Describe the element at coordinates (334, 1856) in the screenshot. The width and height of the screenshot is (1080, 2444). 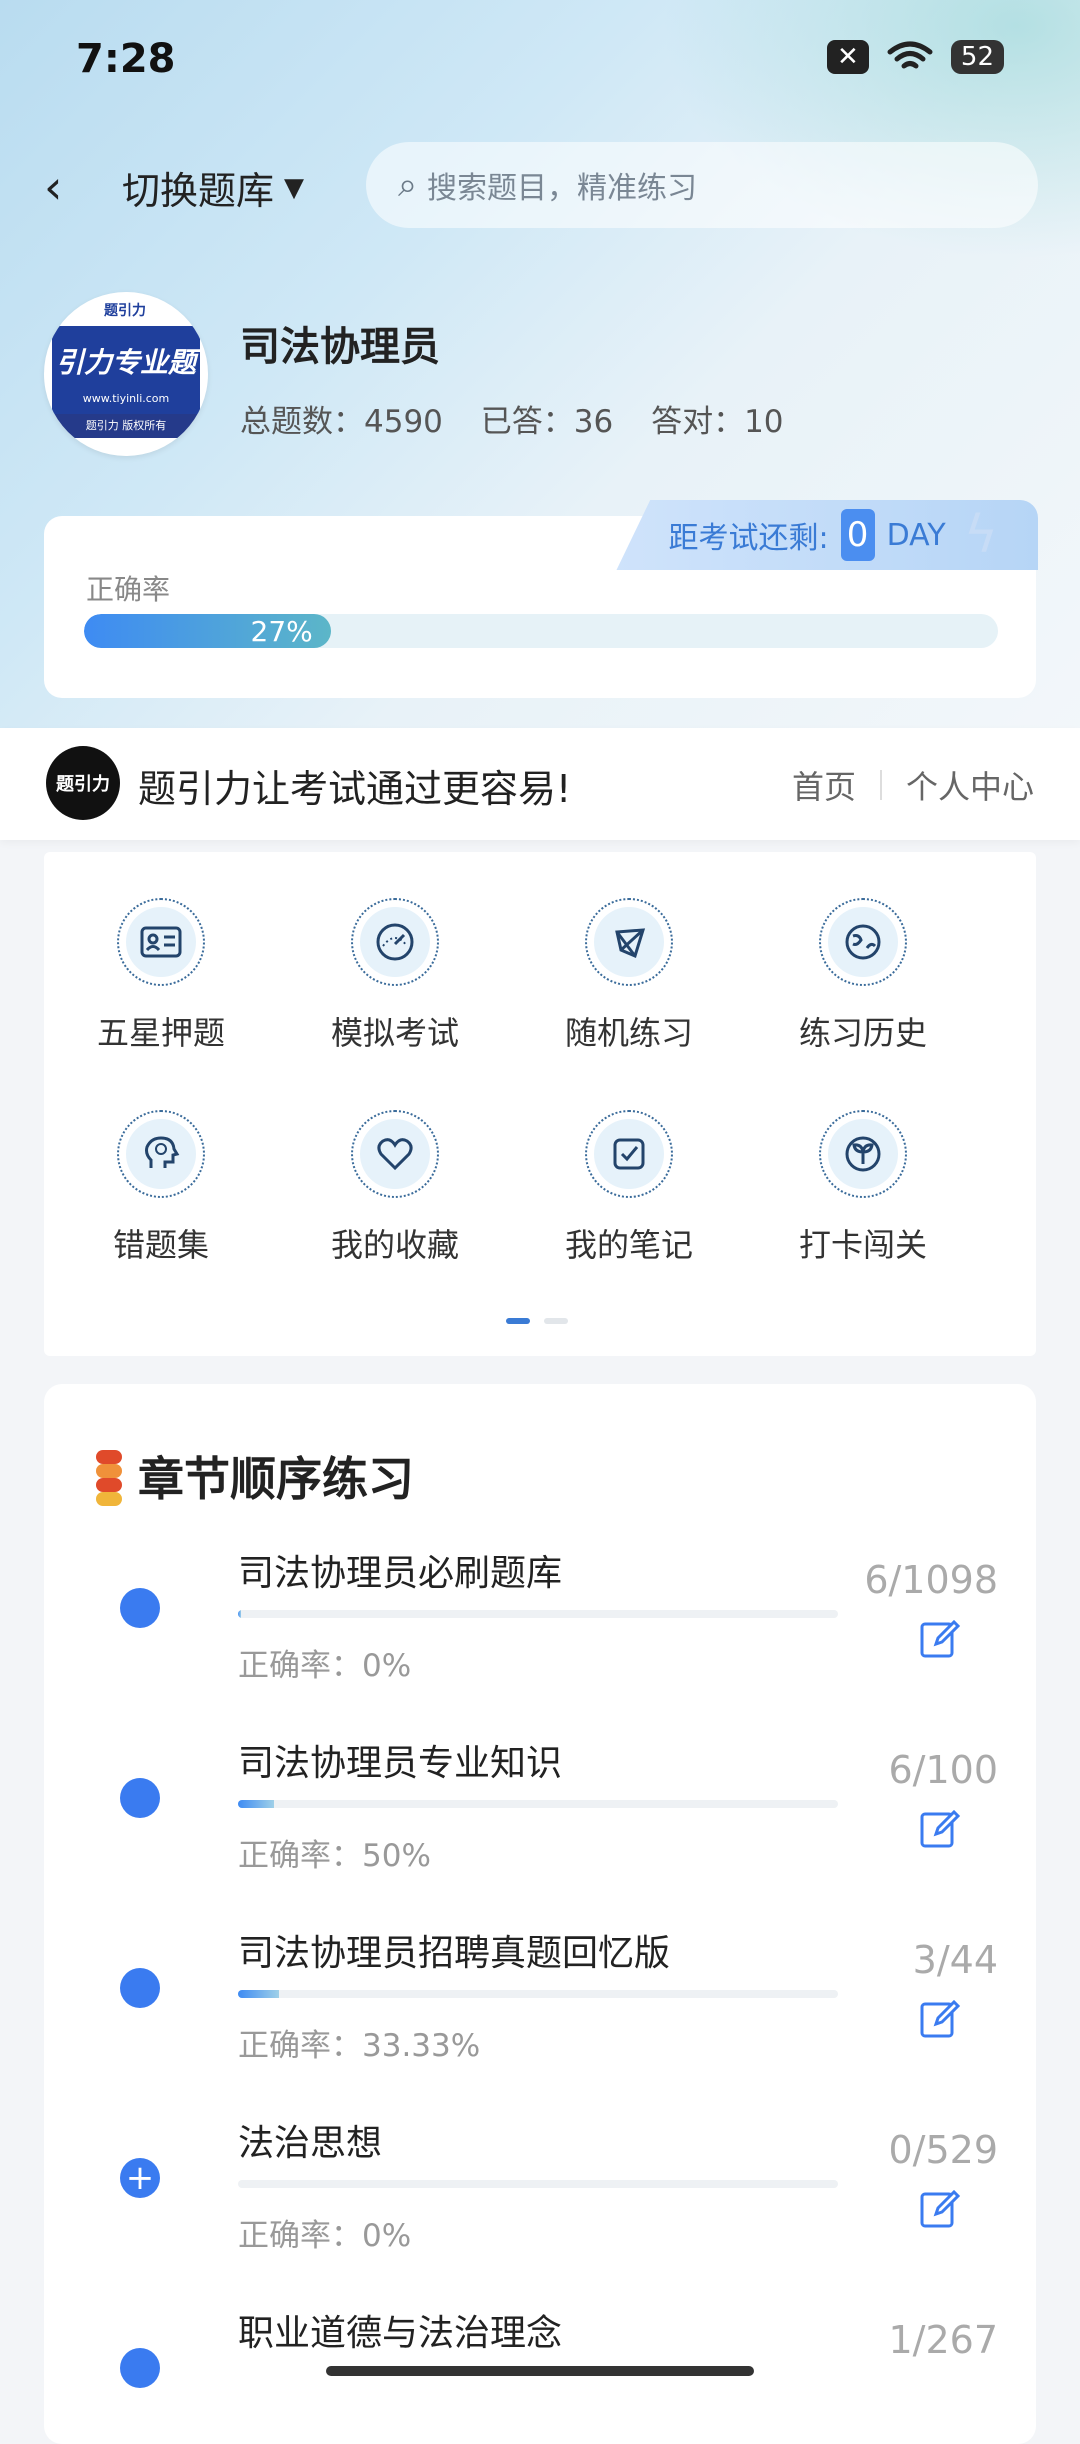
I see `chapter-accuracy: 正确率：50%` at that location.